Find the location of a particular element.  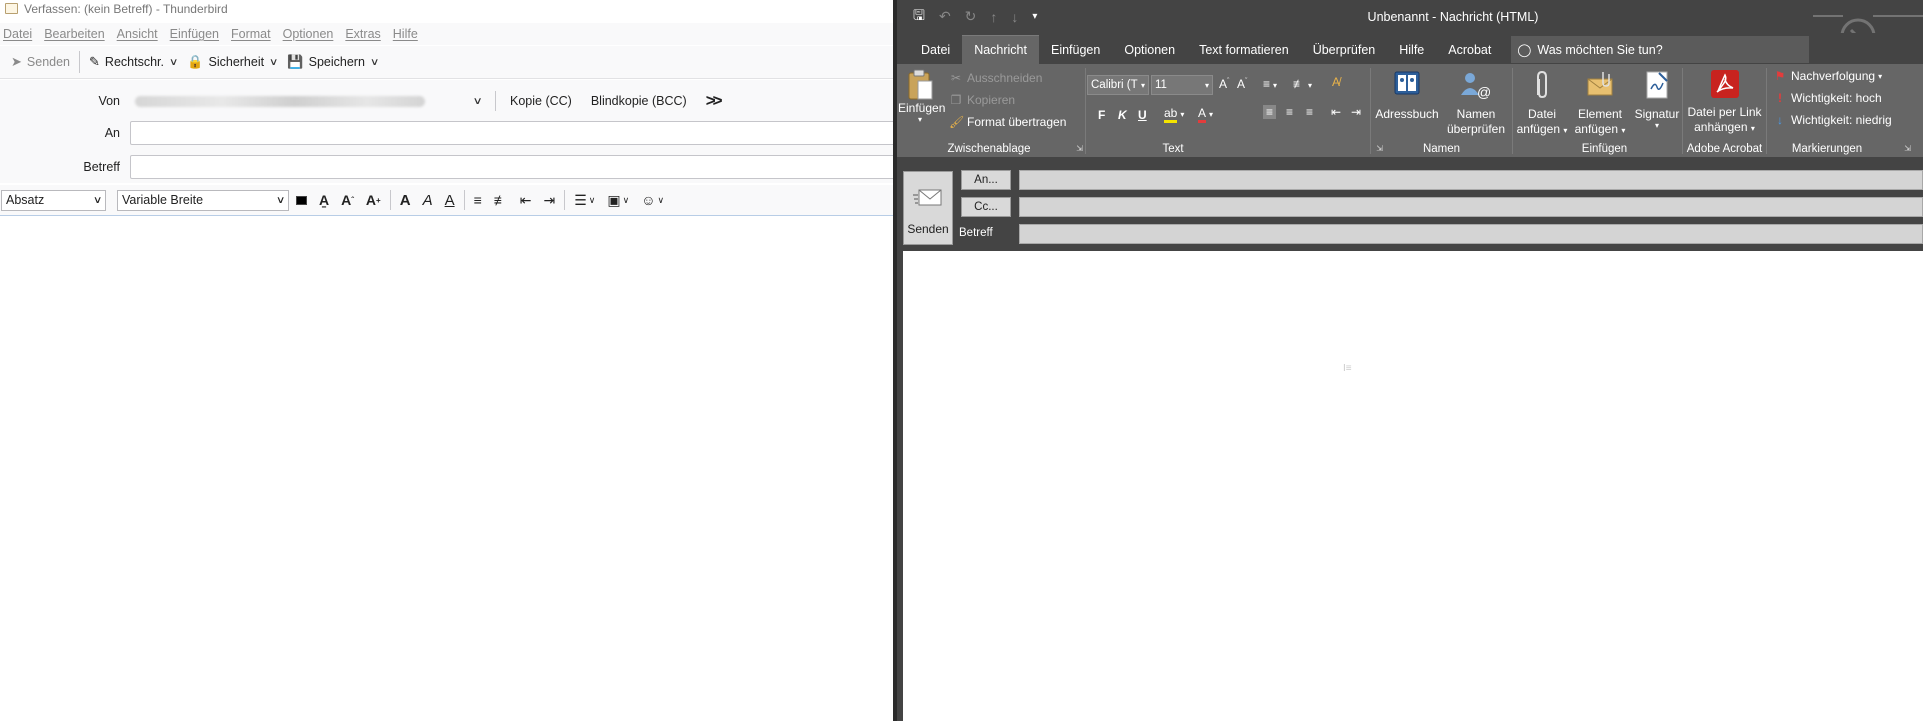

security-button: 🔒 Sicherheit is located at coordinates (225, 62).